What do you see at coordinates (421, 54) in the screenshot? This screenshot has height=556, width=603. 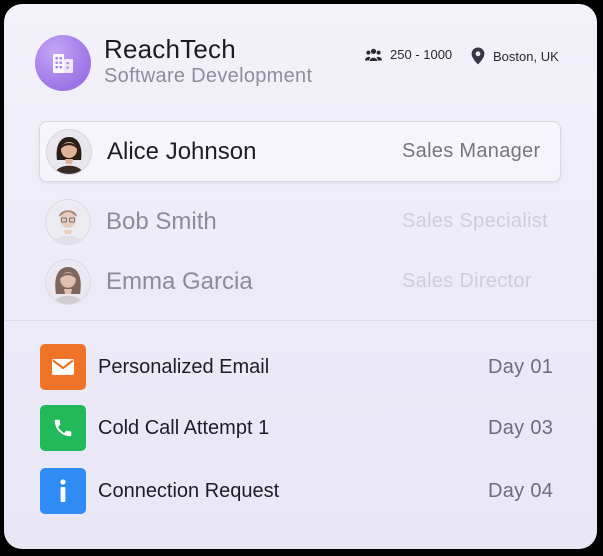 I see `company-size-text: 250 - 1000` at bounding box center [421, 54].